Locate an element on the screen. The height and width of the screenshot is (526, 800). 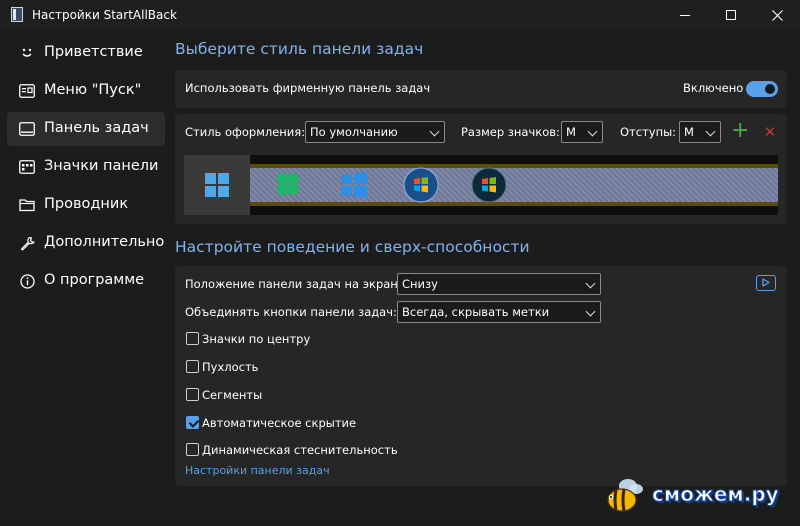
section-title-behavior: Настройте поведение и сверх-способности is located at coordinates (352, 247).